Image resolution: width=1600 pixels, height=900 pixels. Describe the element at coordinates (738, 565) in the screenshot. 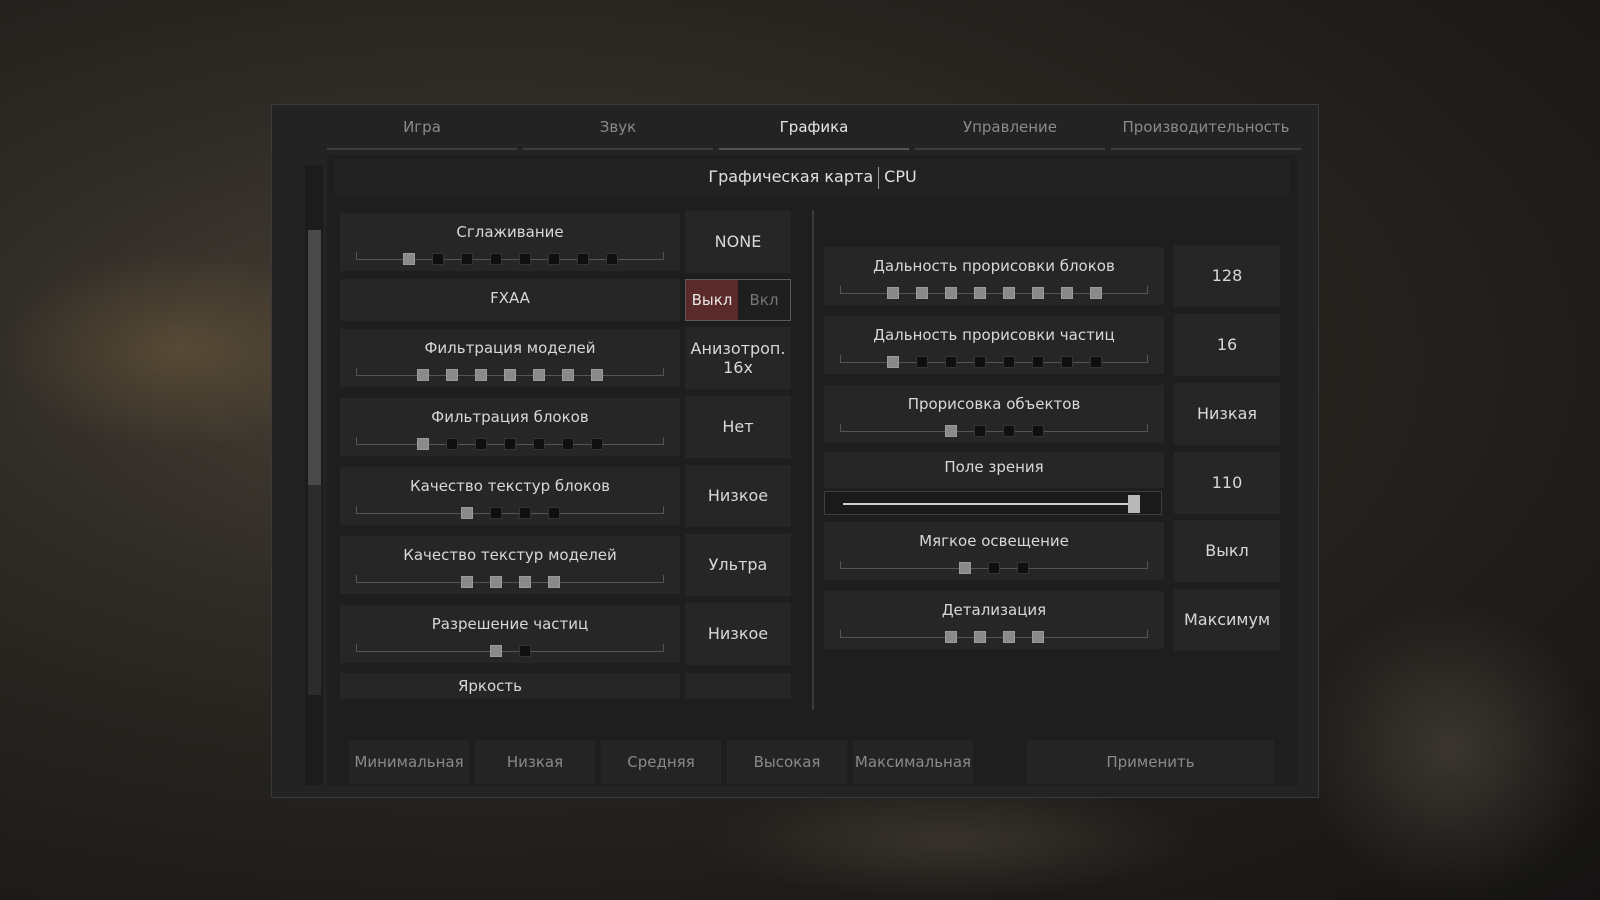

I see `model-textures-value: Ультра` at that location.